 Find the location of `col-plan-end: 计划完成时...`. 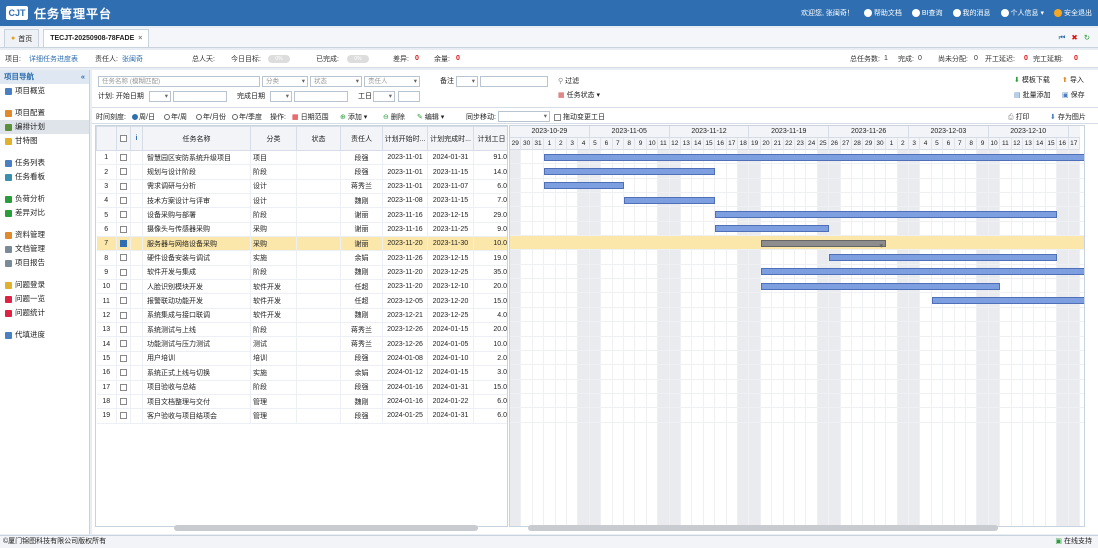

col-plan-end: 计划完成时... is located at coordinates (450, 138).